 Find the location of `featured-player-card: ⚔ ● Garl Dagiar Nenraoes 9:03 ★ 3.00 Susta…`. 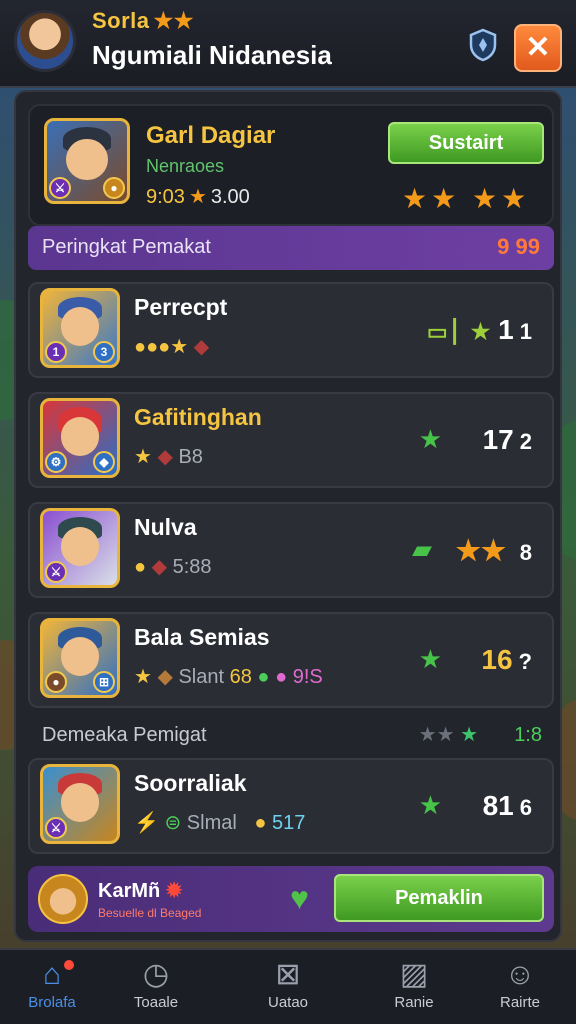

featured-player-card: ⚔ ● Garl Dagiar Nenraoes 9:03 ★ 3.00 Susta… is located at coordinates (291, 165).